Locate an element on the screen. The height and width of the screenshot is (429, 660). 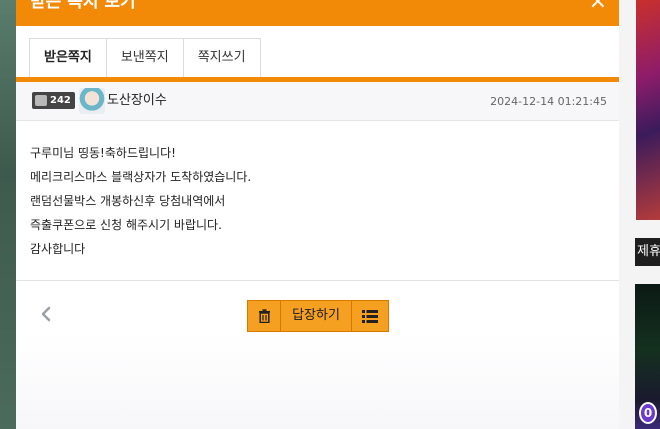
modal-title: 받은 쪽지 보기 is located at coordinates (83, 6).